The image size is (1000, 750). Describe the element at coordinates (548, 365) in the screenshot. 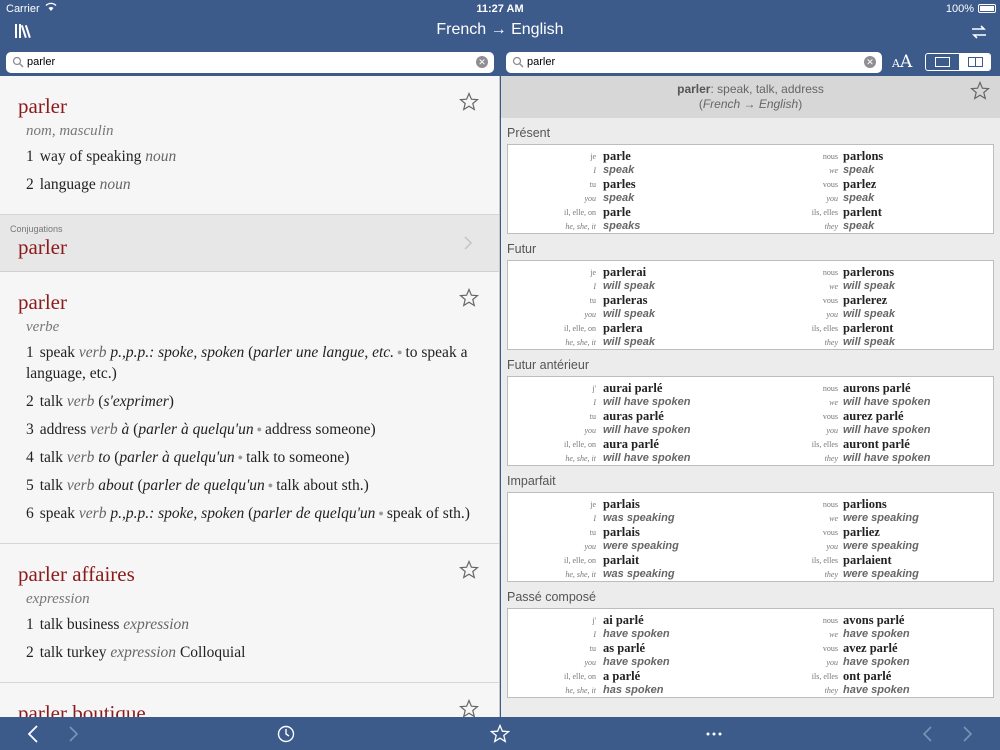

I see `tense-name: Futur antérieur` at that location.